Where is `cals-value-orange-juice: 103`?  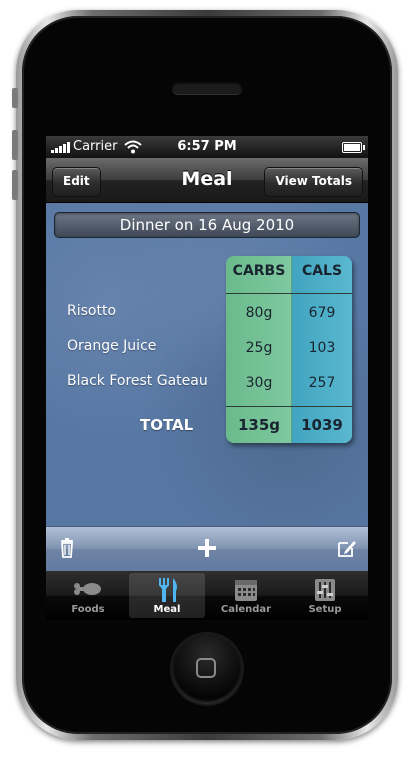
cals-value-orange-juice: 103 is located at coordinates (322, 348).